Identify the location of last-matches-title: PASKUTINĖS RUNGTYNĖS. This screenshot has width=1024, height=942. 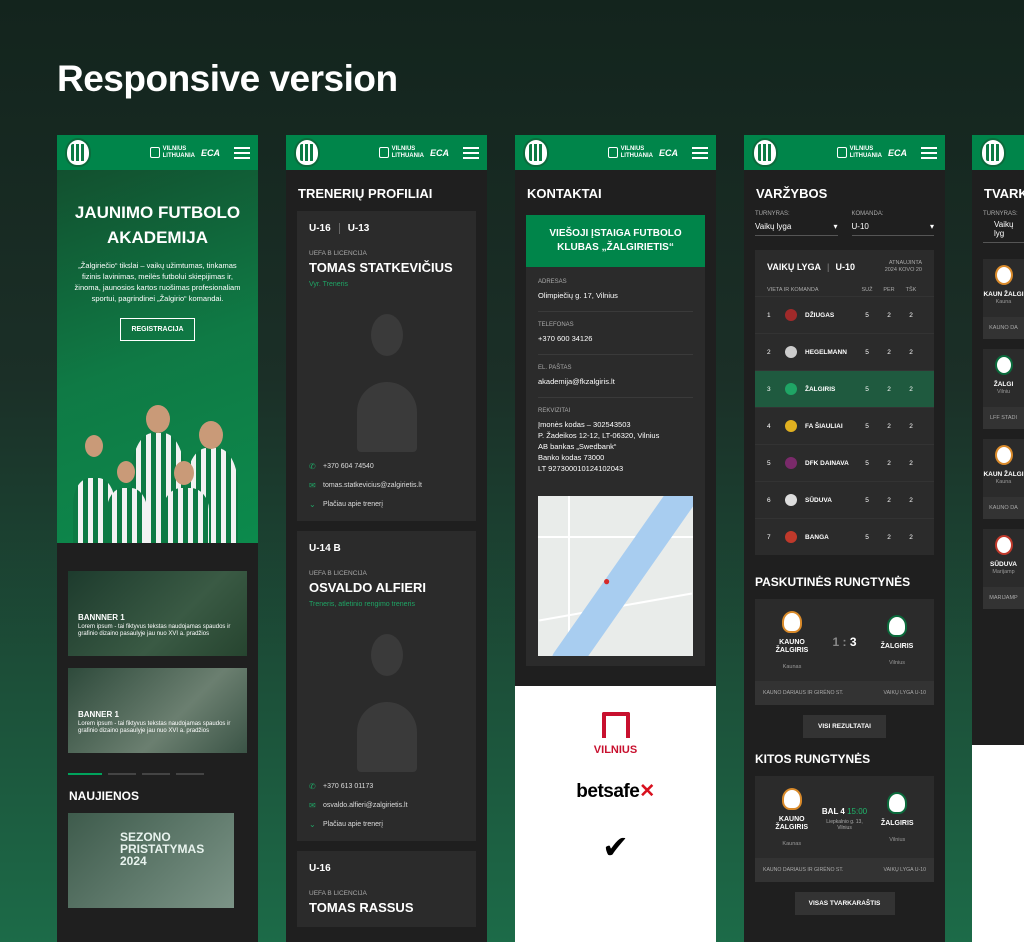
(833, 582).